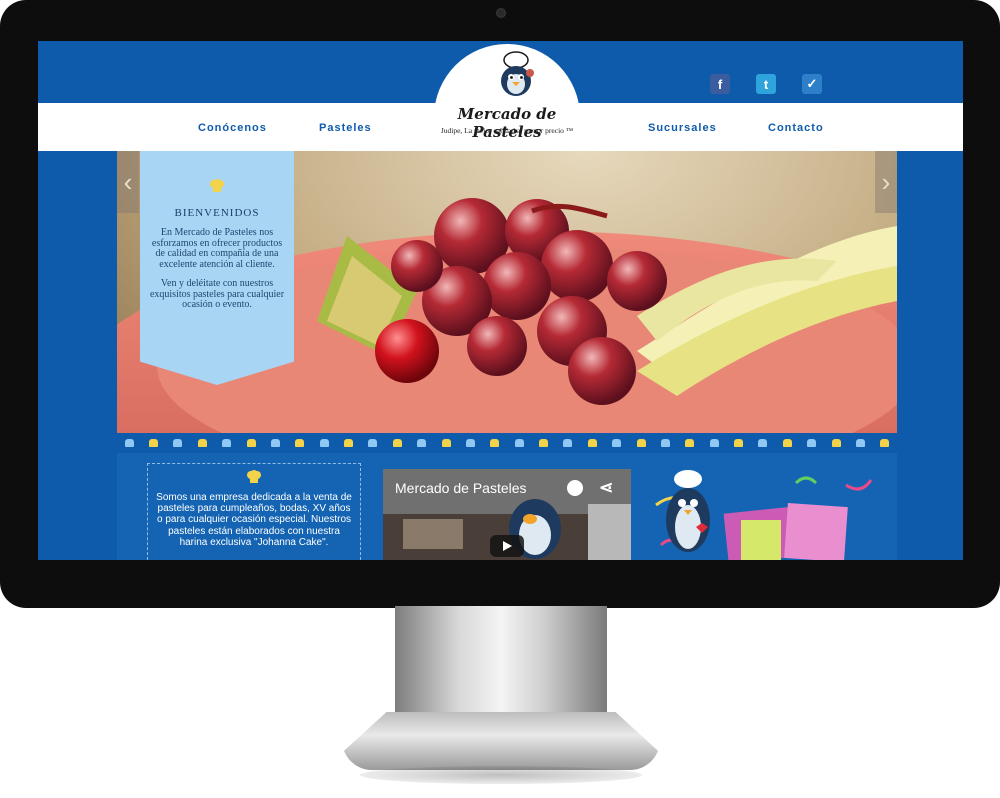 This screenshot has width=1000, height=798. Describe the element at coordinates (886, 182) in the screenshot. I see `slider-next-button: ›` at that location.